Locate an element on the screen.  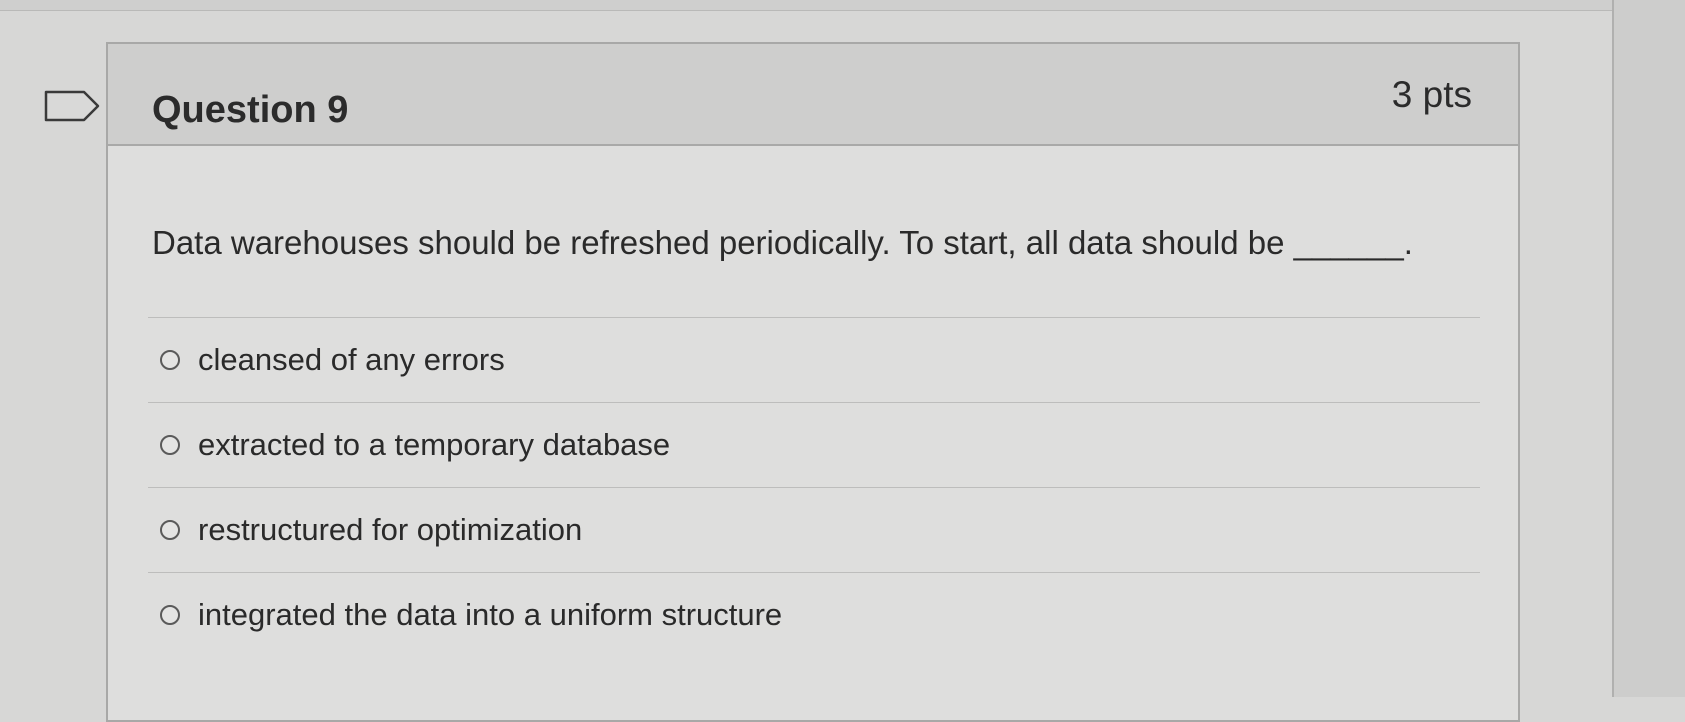
answer-label: cleansed of any errors is located at coordinates (351, 359).